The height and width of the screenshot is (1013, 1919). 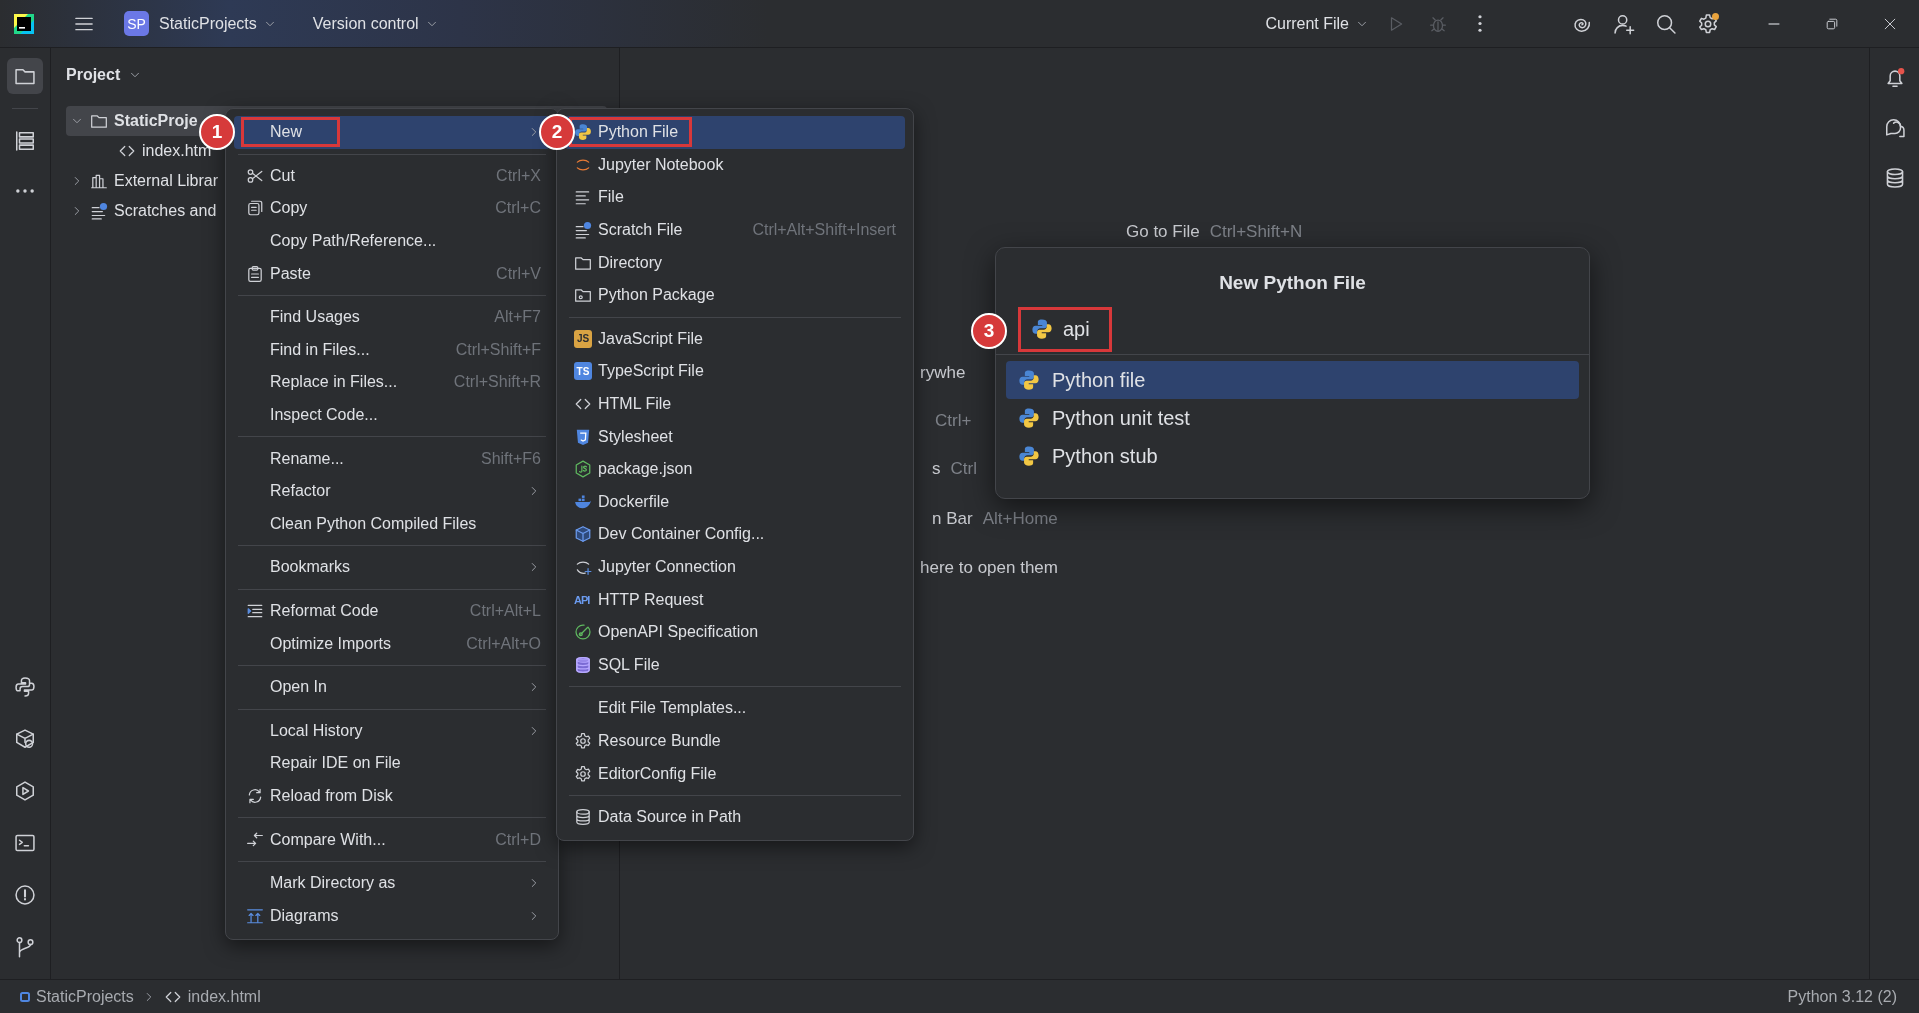 What do you see at coordinates (963, 469) in the screenshot?
I see `shortcut-text: Ctrl` at bounding box center [963, 469].